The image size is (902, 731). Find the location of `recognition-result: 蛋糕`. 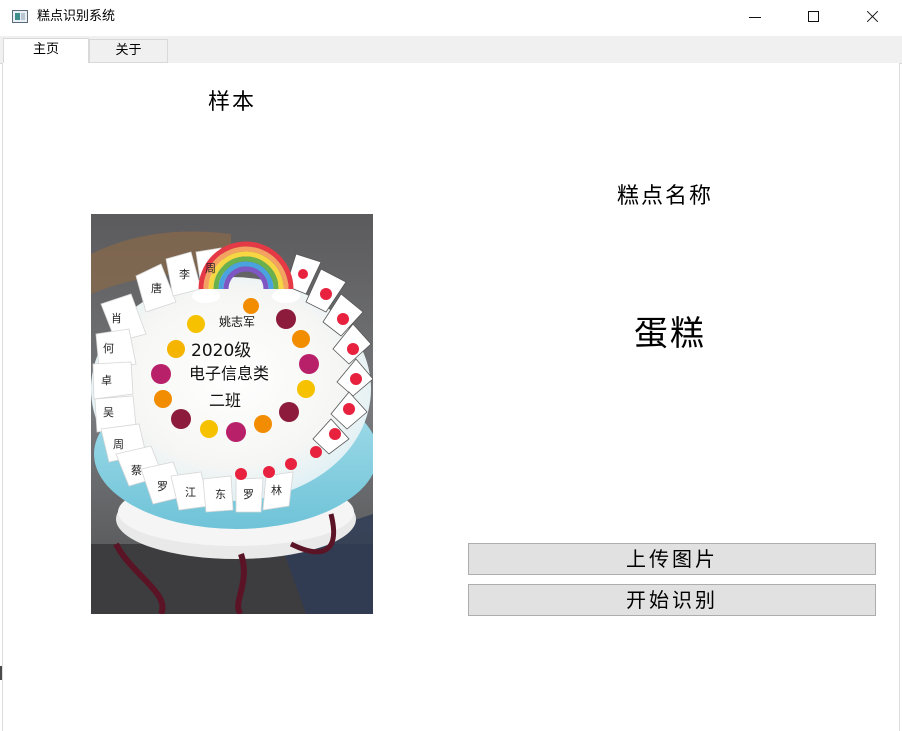

recognition-result: 蛋糕 is located at coordinates (670, 334).